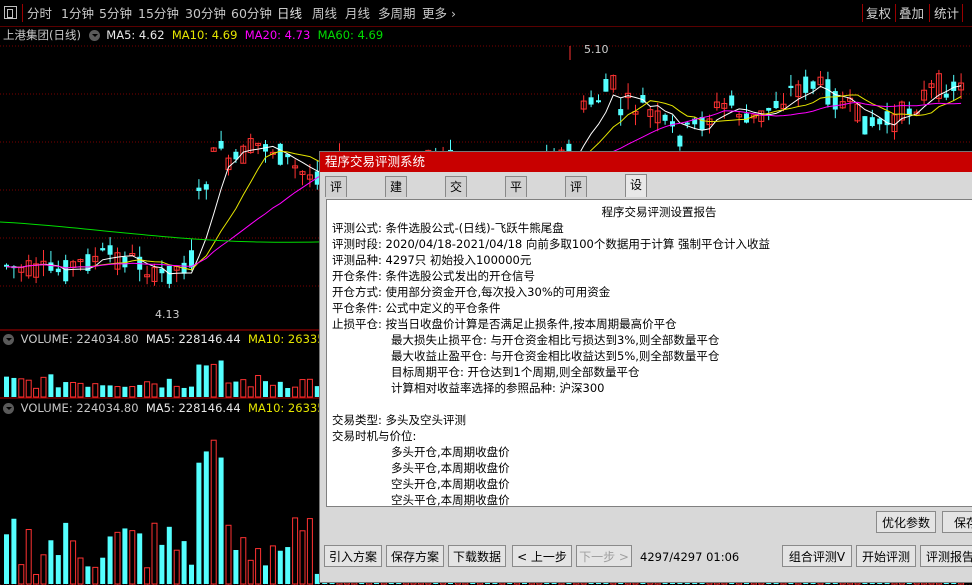  What do you see at coordinates (515, 372) in the screenshot?
I see `report-line: 目标周期平仓: 开仓达到1个周期,则全部数量平仓` at bounding box center [515, 372].